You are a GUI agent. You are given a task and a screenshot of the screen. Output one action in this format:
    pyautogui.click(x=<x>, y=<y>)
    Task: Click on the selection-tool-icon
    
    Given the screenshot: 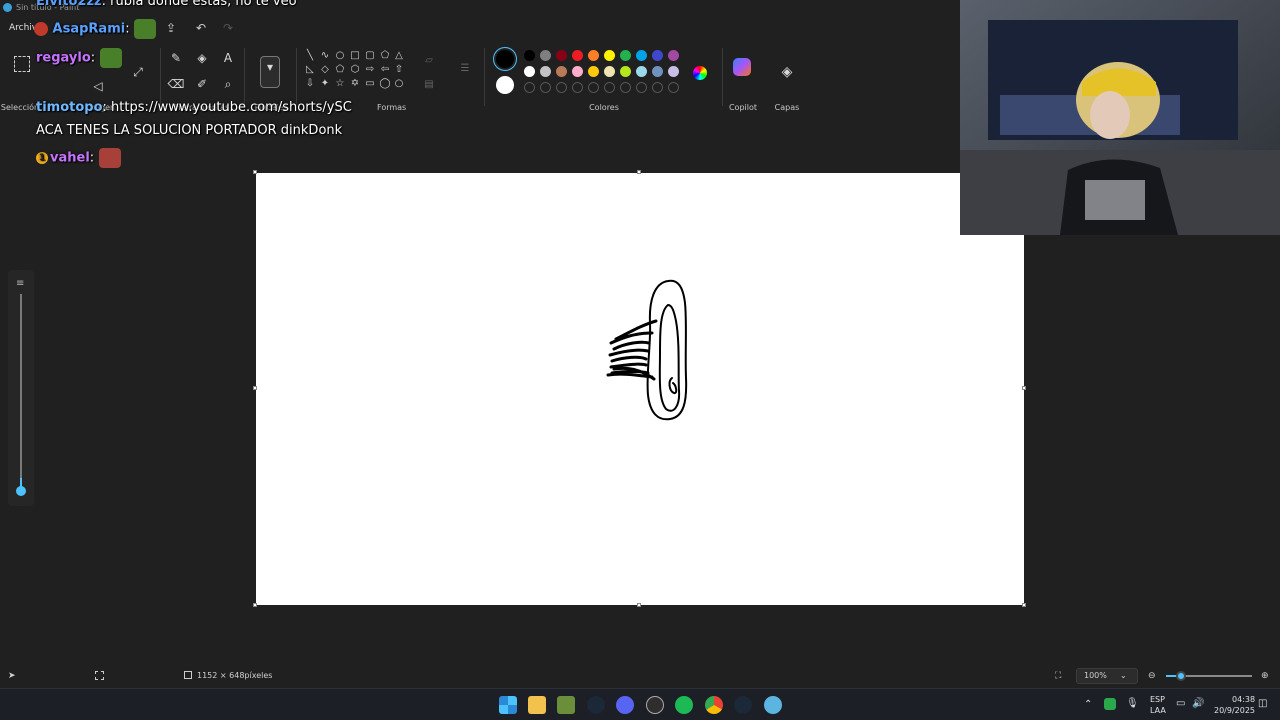 What is the action you would take?
    pyautogui.click(x=22, y=64)
    